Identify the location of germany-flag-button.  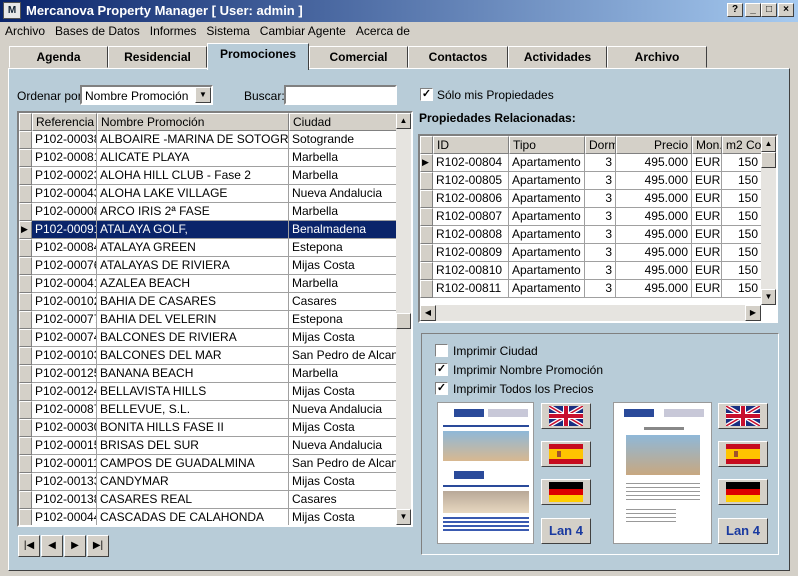
(566, 492).